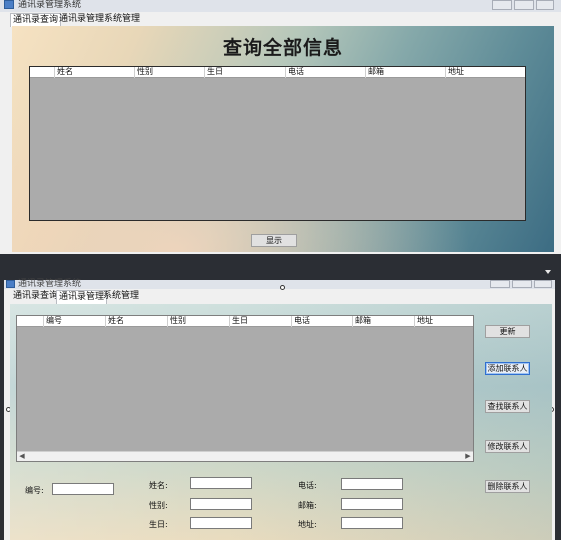  Describe the element at coordinates (307, 485) in the screenshot. I see `phone-label: 电话:` at that location.